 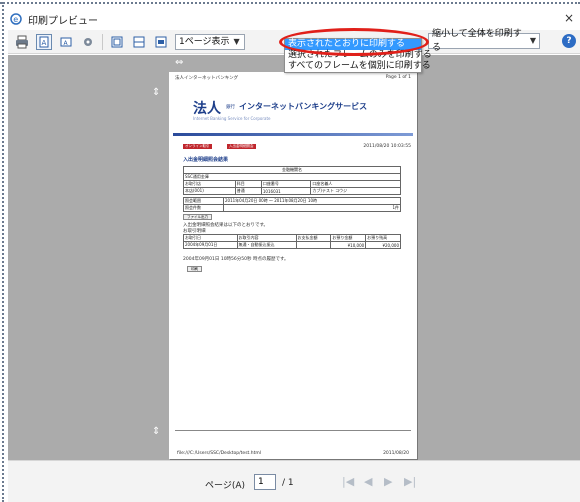 I want to click on count-value: 1件, so click(x=312, y=208).